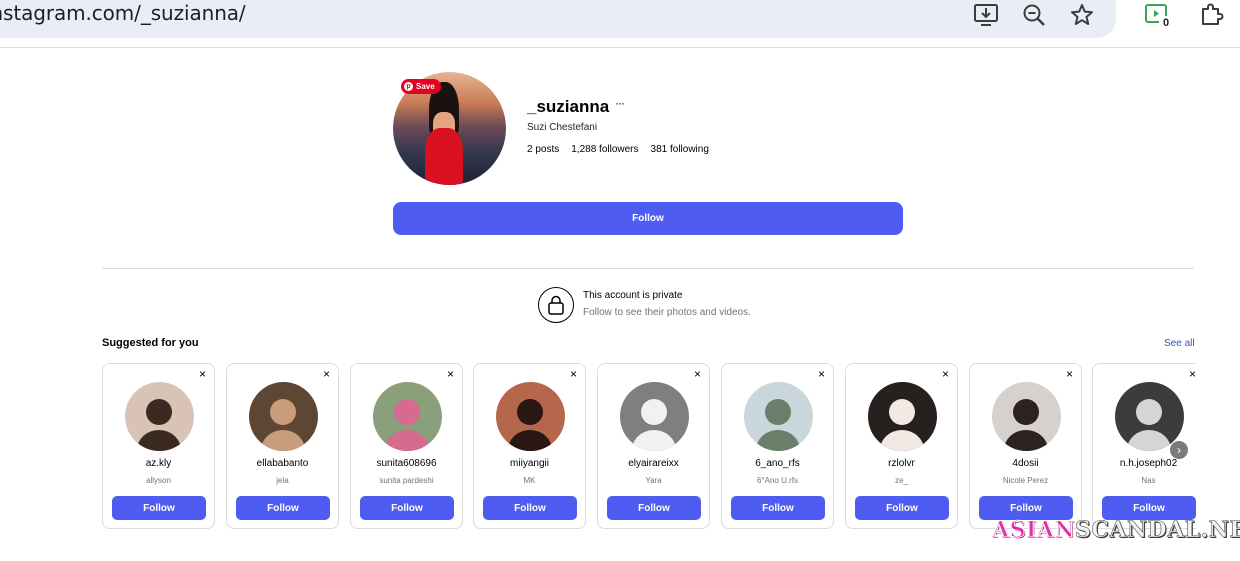 Image resolution: width=1240 pixels, height=561 pixels. What do you see at coordinates (667, 312) in the screenshot?
I see `private-account-subtitle: Follow to see their photos and videos.` at bounding box center [667, 312].